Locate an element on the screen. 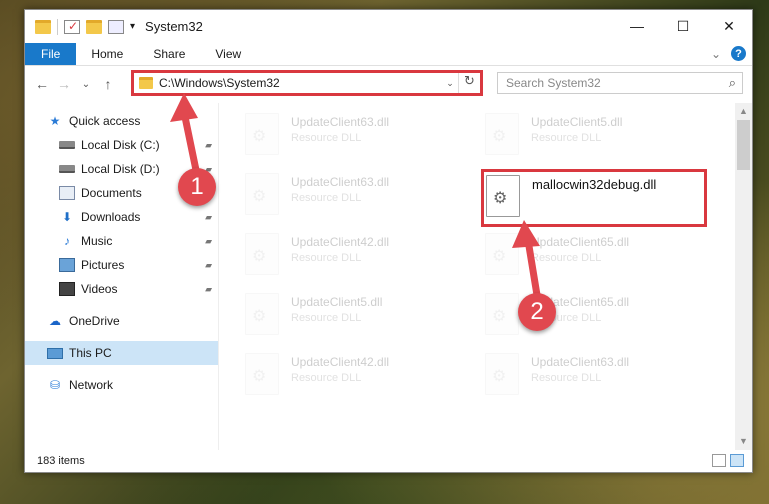 The width and height of the screenshot is (769, 504). file-name: UpdateClient65.dll is located at coordinates (580, 242).